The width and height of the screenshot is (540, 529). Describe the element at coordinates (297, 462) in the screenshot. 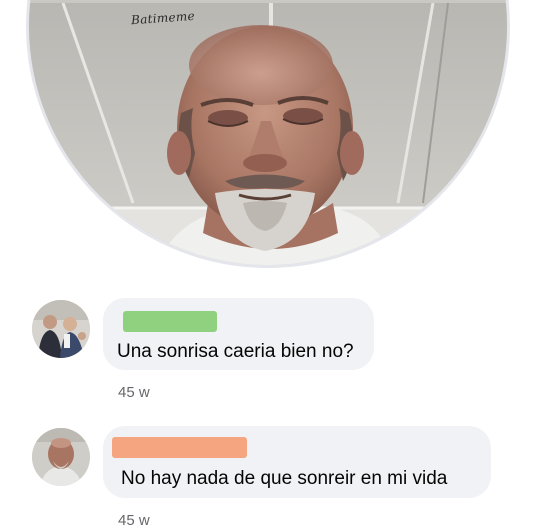

I see `comment-bubble: No hay nada de que sonreir en mi vida` at that location.